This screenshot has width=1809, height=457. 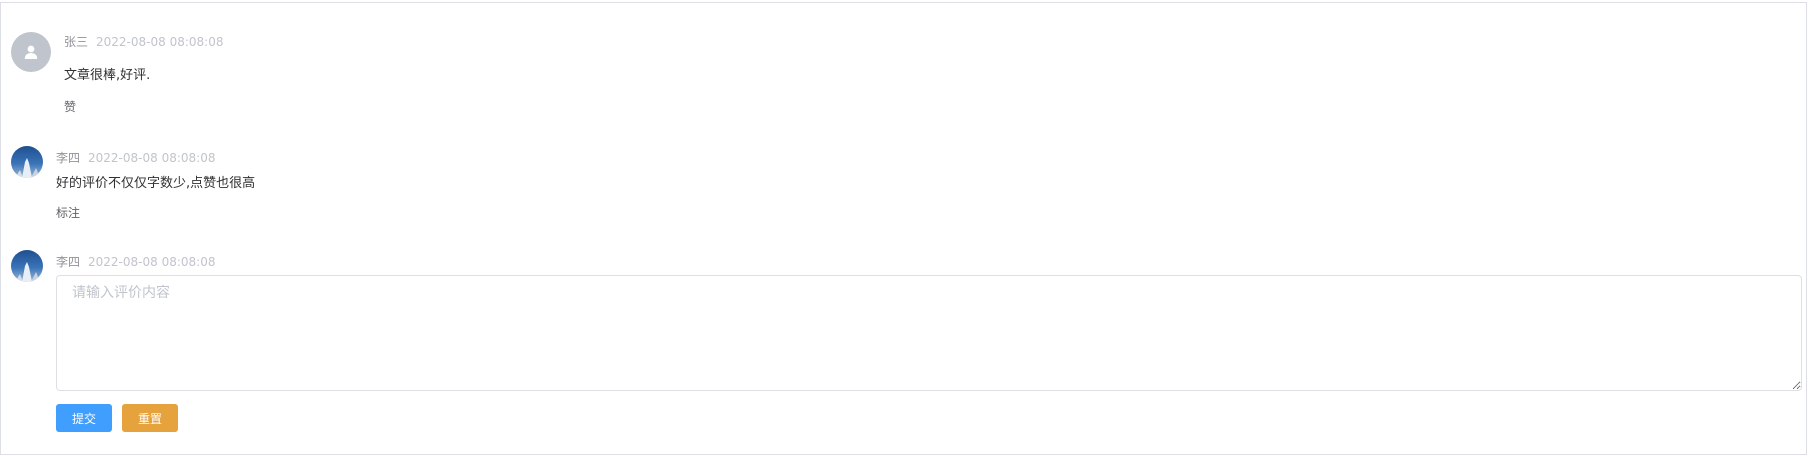 I want to click on comment-author: 李四, so click(x=68, y=158).